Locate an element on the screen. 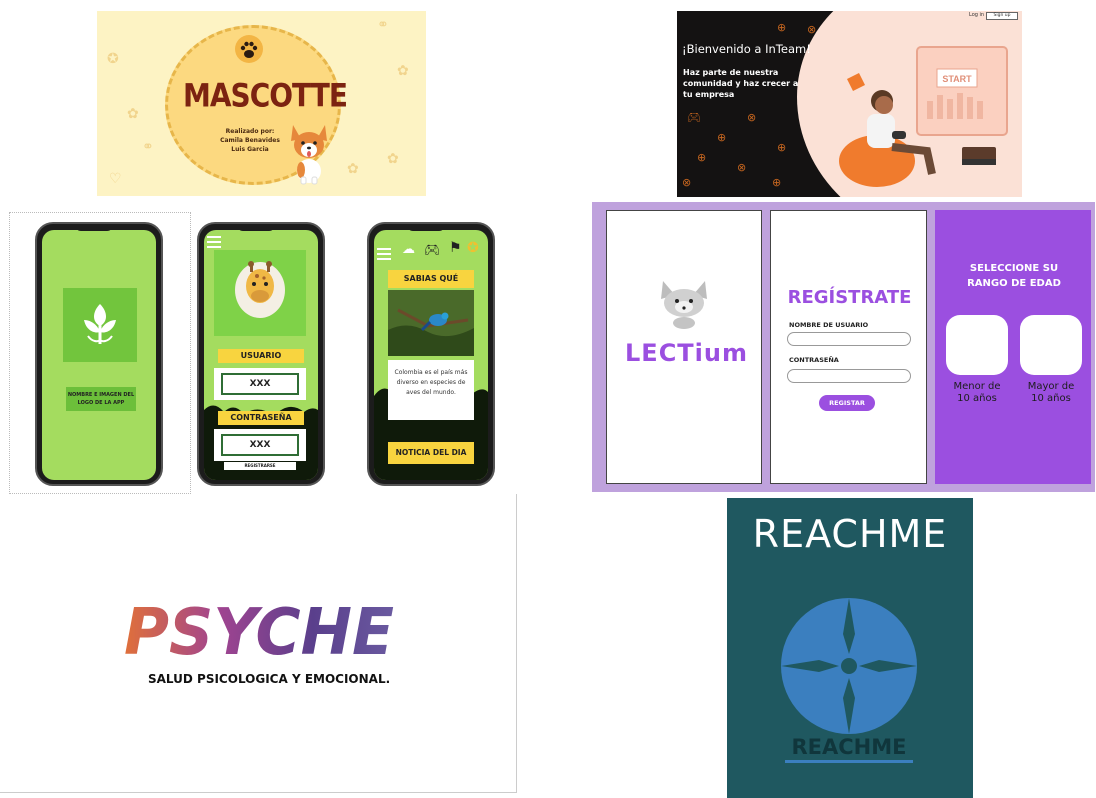 This screenshot has width=1096, height=798. gamer-illustration: START is located at coordinates (923, 116).